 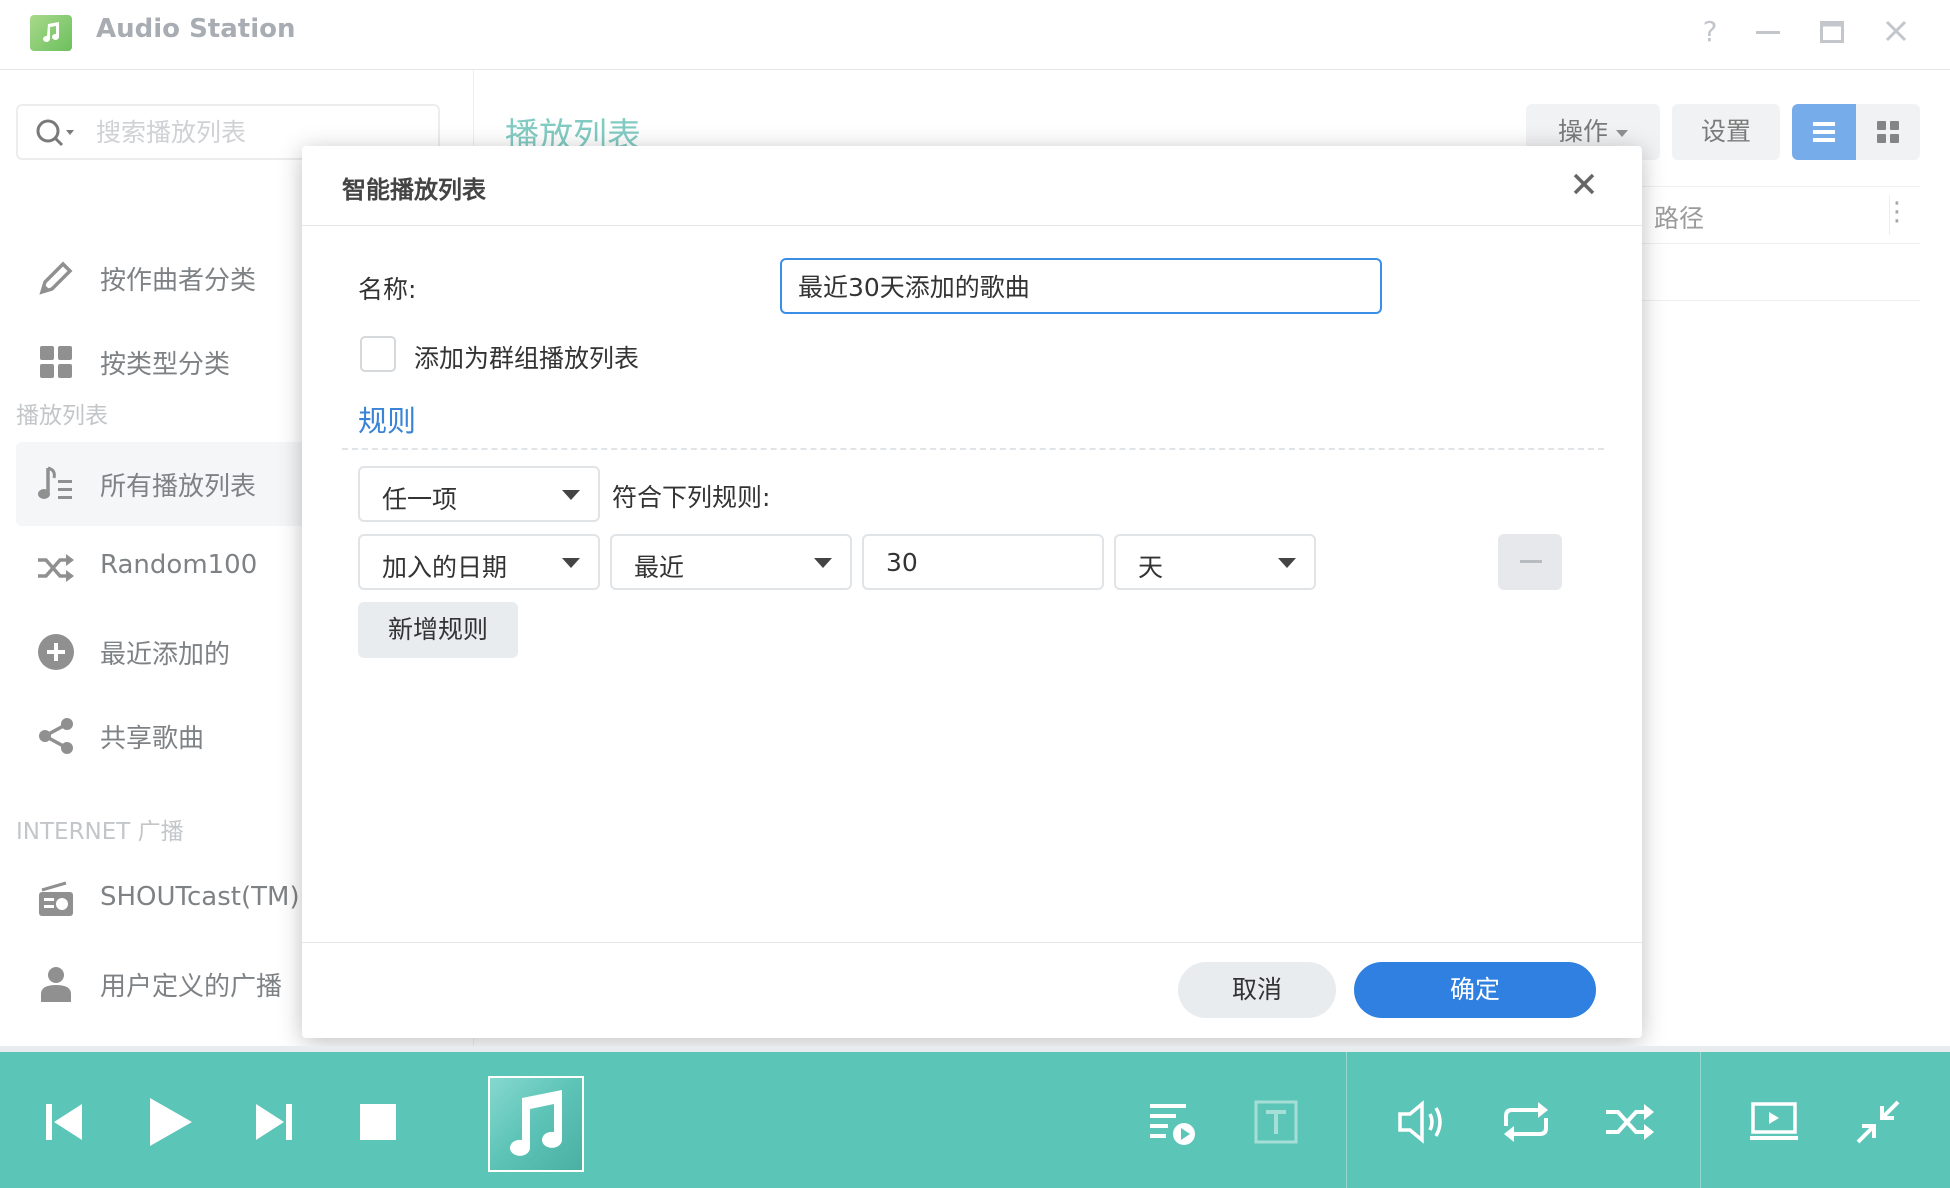 I want to click on music-app-icon, so click(x=51, y=33).